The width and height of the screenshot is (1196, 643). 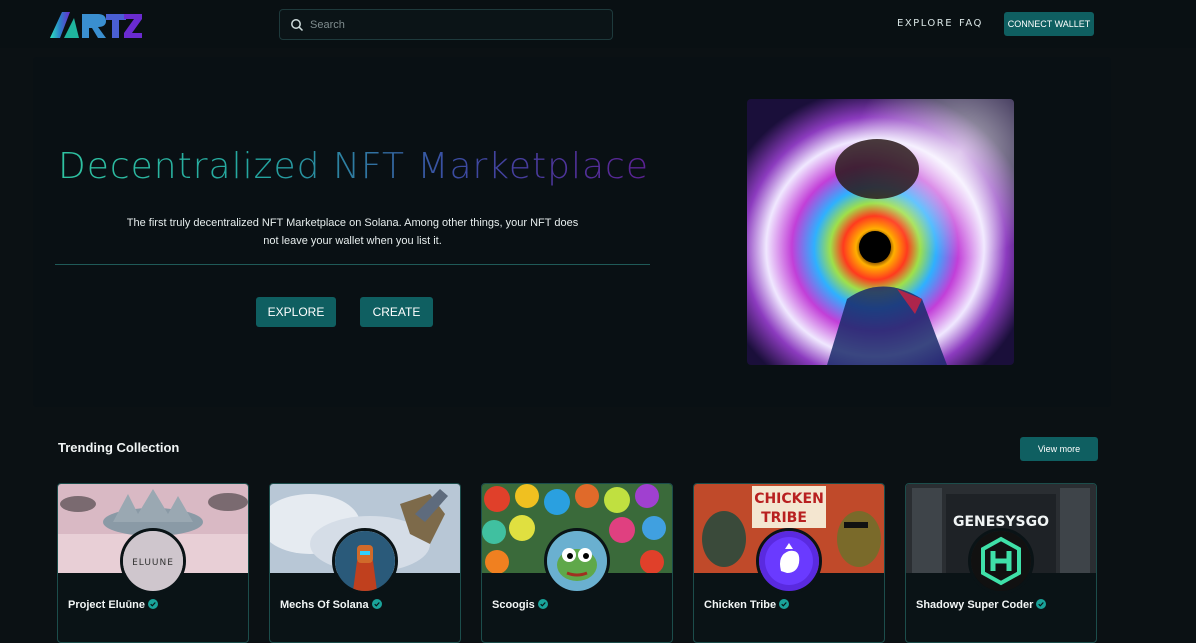 I want to click on hero-explore-button: EXPLORE, so click(x=296, y=312).